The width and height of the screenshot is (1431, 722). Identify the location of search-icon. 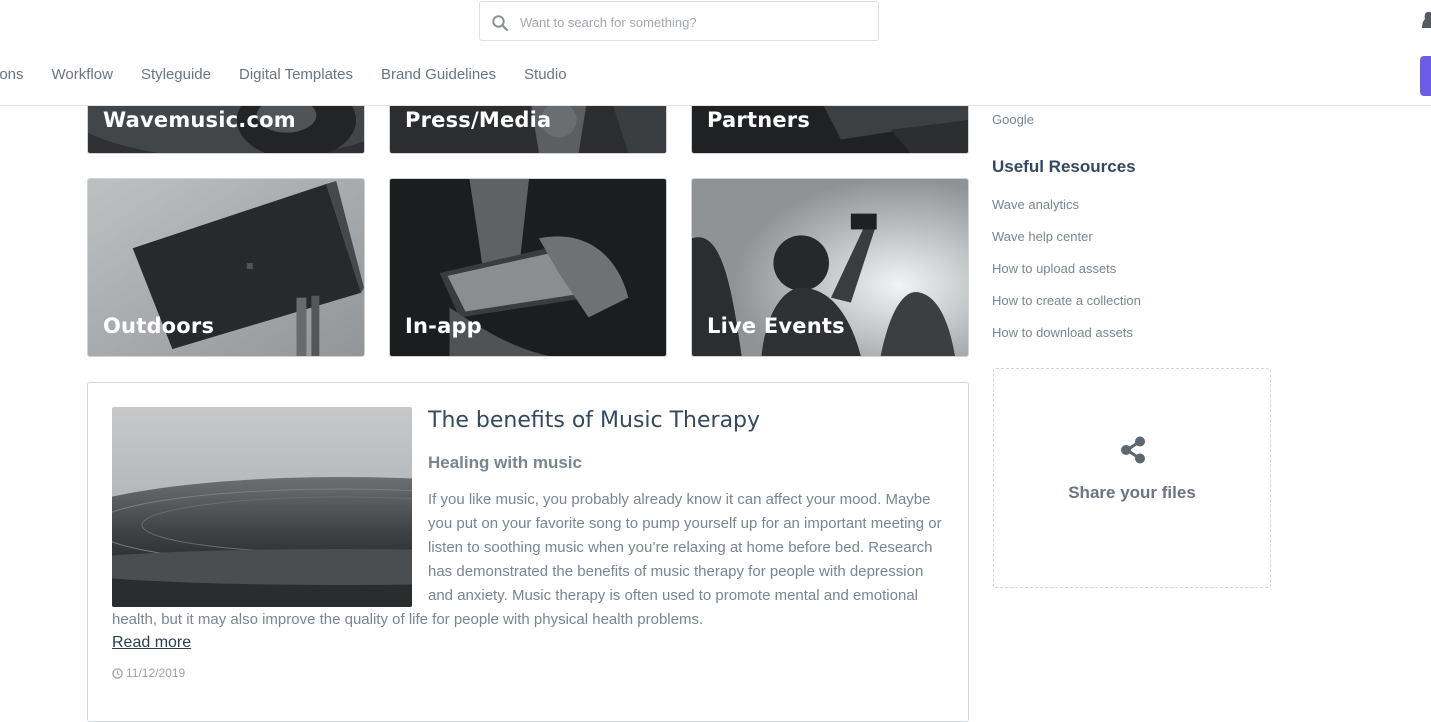
(500, 23).